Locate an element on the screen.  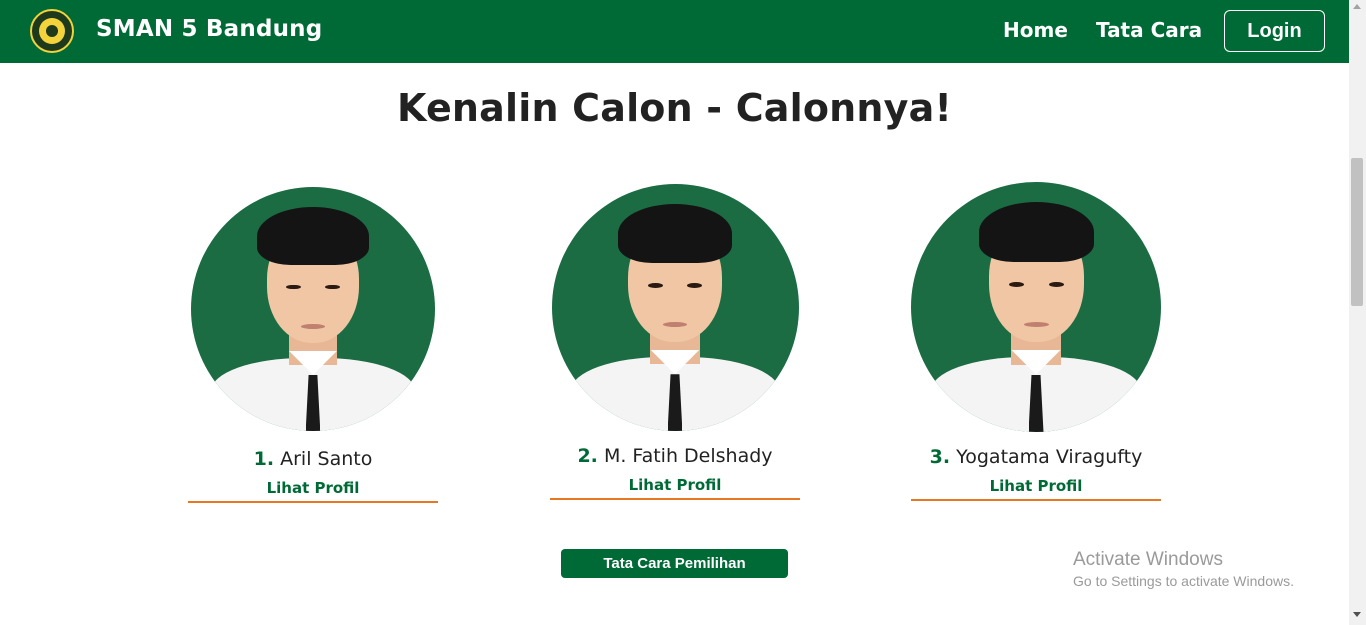
candidate-name-2: 2. M. Fatih Delshady is located at coordinates (675, 456).